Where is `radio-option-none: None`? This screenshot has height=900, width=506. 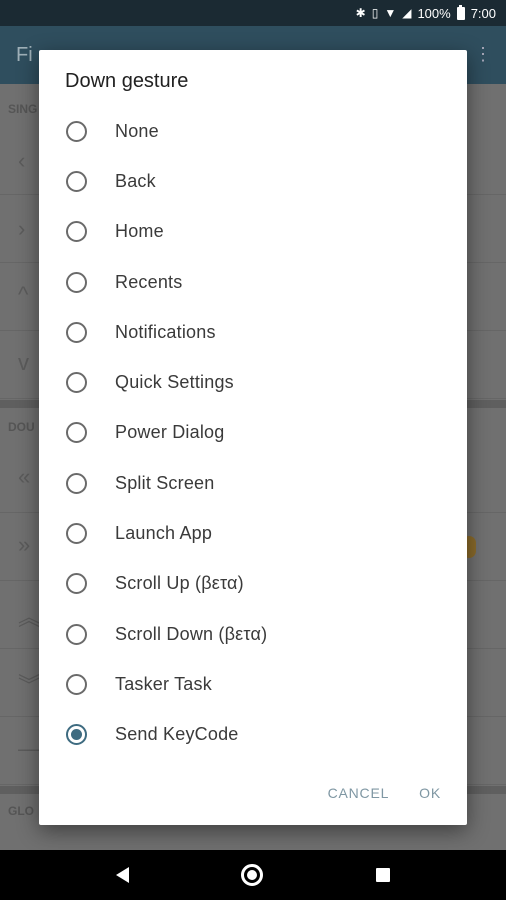
radio-option-none: None is located at coordinates (253, 131).